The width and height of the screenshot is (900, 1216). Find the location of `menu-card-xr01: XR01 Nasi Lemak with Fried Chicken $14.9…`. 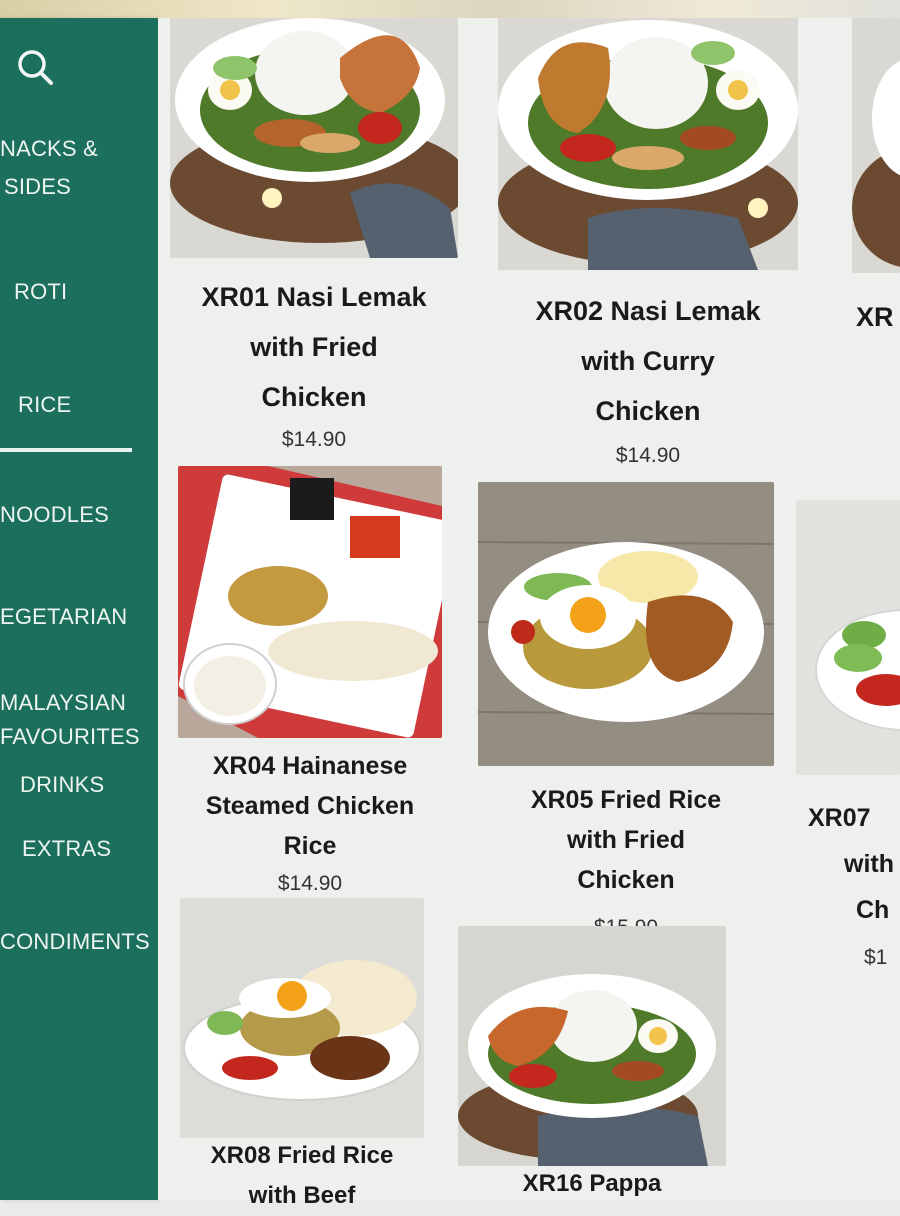

menu-card-xr01: XR01 Nasi Lemak with Fried Chicken $14.9… is located at coordinates (314, 243).